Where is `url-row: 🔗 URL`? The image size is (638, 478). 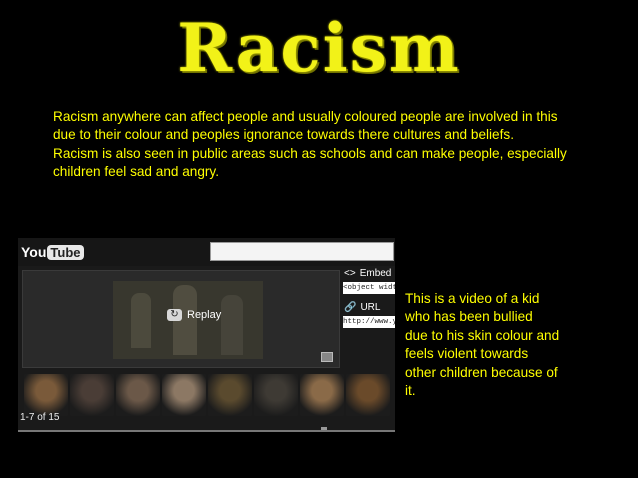 url-row: 🔗 URL is located at coordinates (362, 307).